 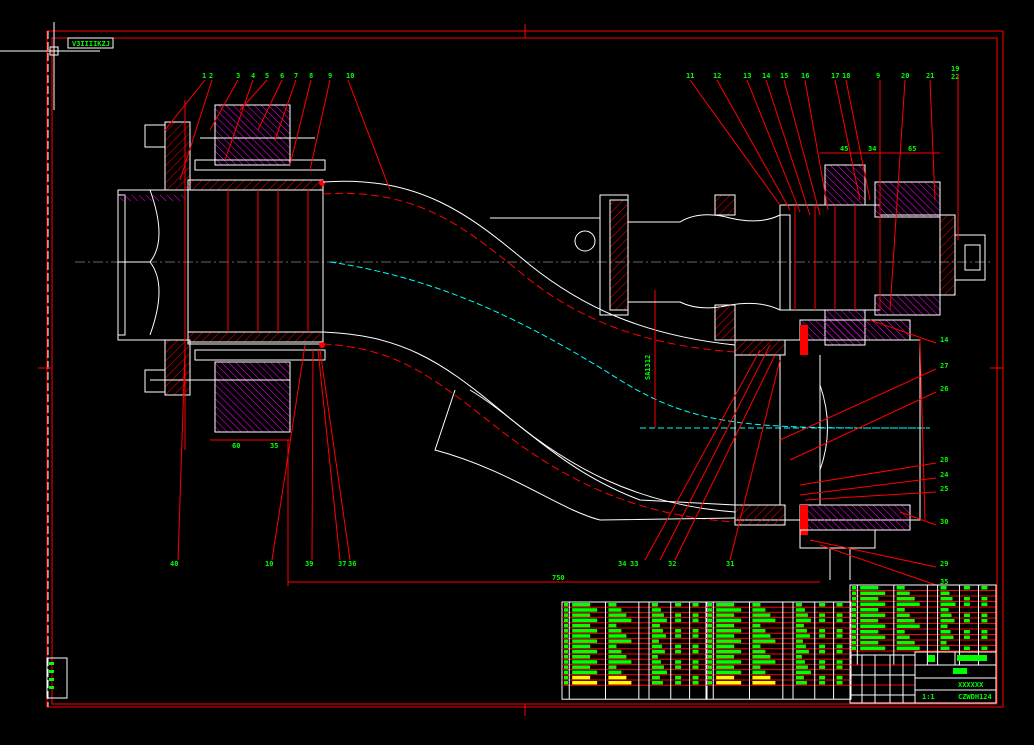 What do you see at coordinates (57, 678) in the screenshot?
I see `revision-block` at bounding box center [57, 678].